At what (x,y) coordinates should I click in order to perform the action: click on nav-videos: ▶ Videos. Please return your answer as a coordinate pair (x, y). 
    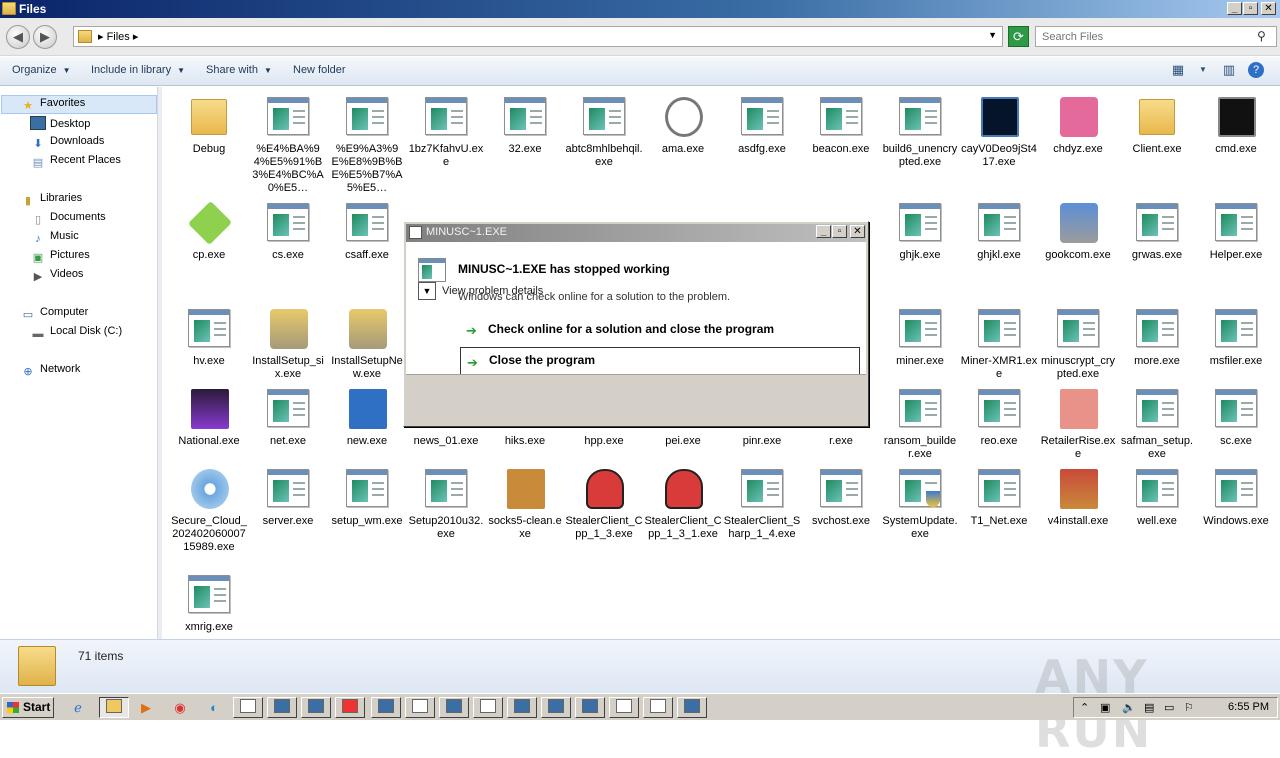
    Looking at the image, I should click on (57, 276).